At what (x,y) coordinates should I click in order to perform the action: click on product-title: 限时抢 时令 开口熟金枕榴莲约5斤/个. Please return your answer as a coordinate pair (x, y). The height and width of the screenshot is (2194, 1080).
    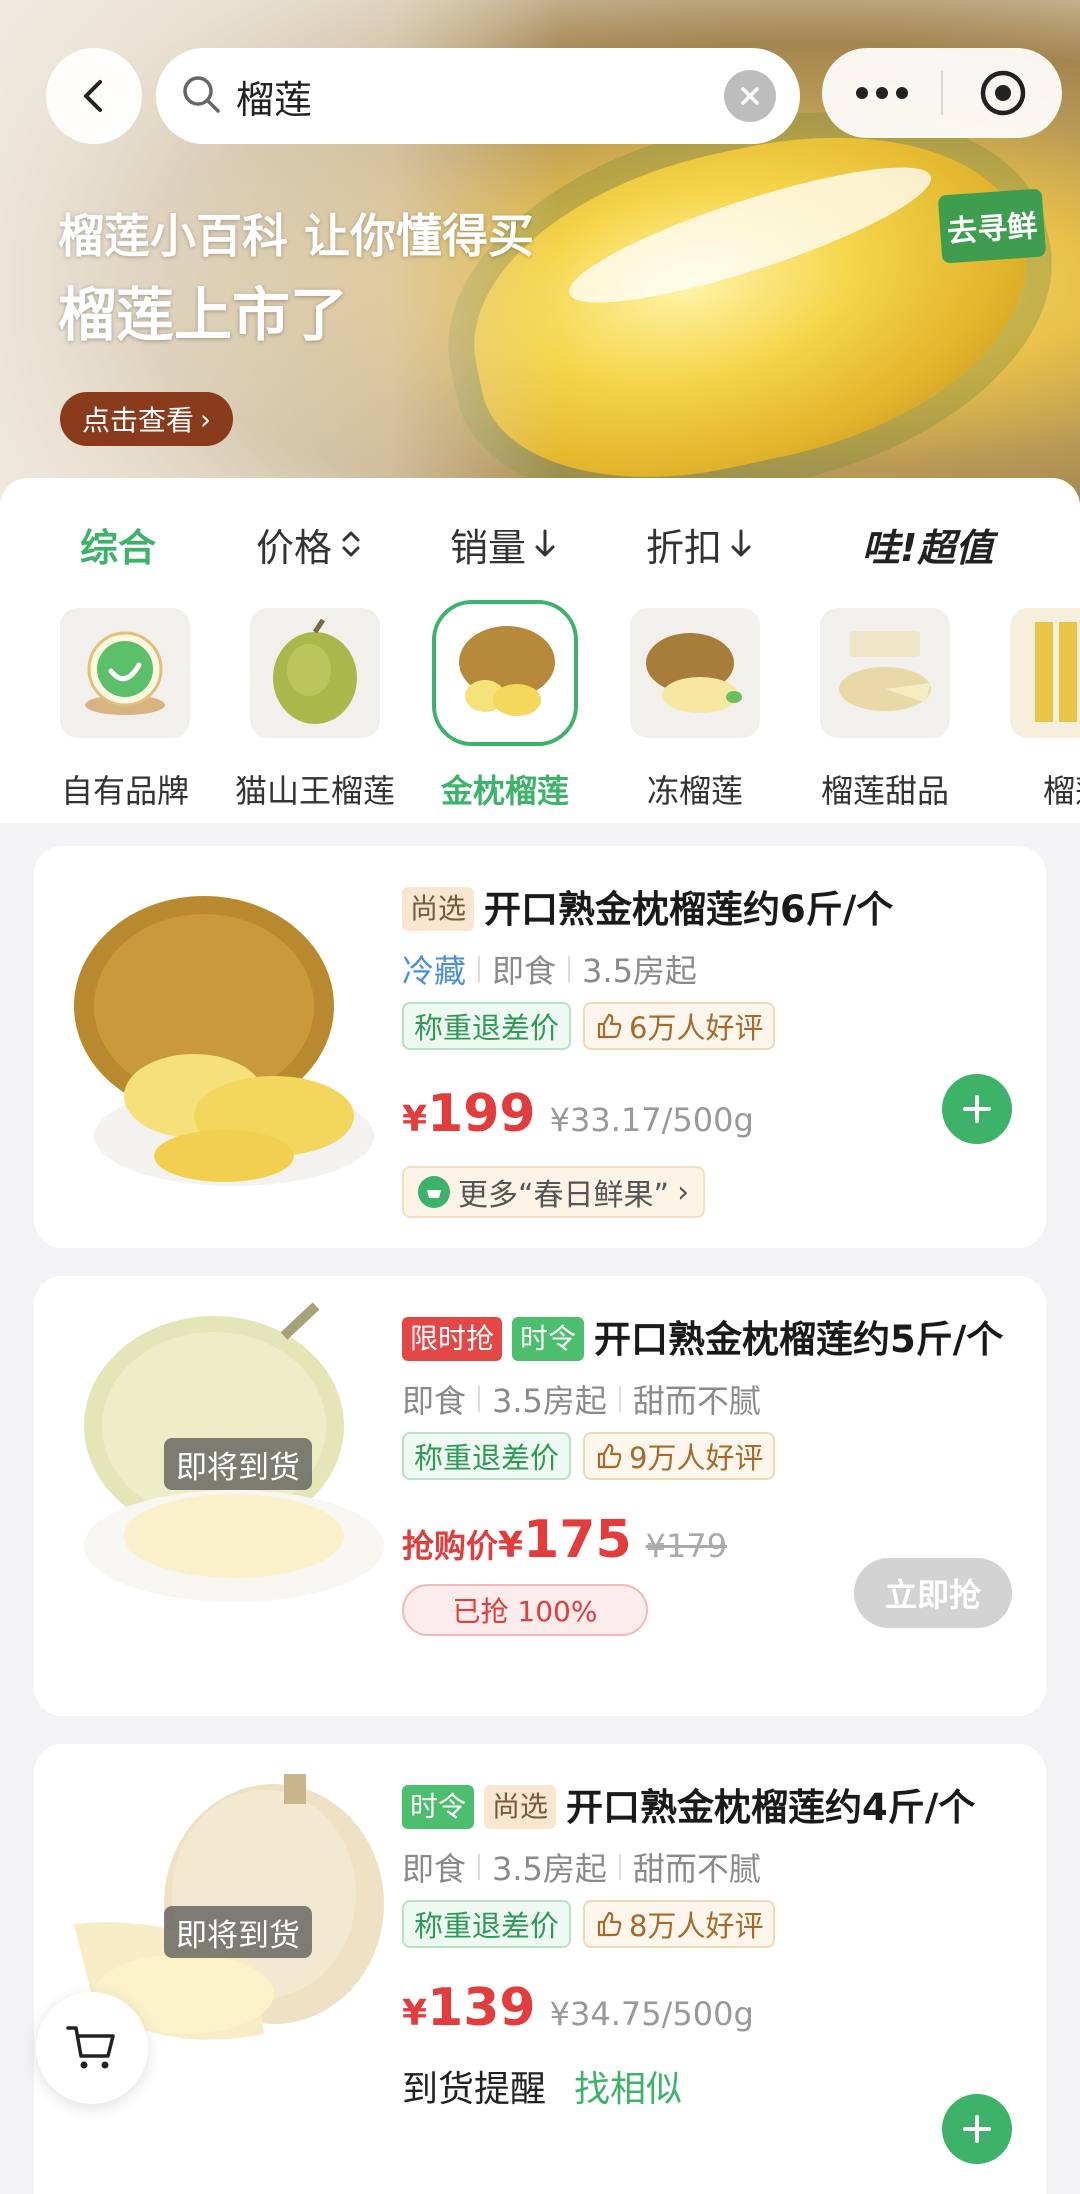
    Looking at the image, I should click on (712, 1340).